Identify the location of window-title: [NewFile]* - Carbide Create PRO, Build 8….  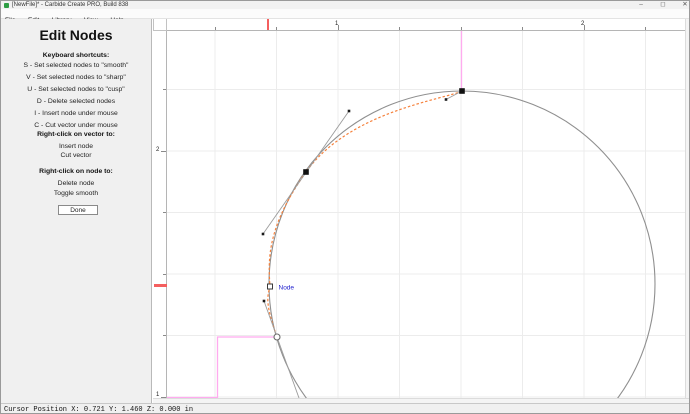
(70, 4).